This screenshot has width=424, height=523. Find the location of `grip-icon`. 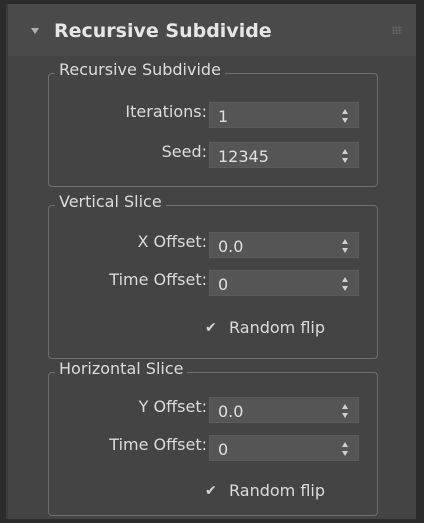

grip-icon is located at coordinates (397, 30).